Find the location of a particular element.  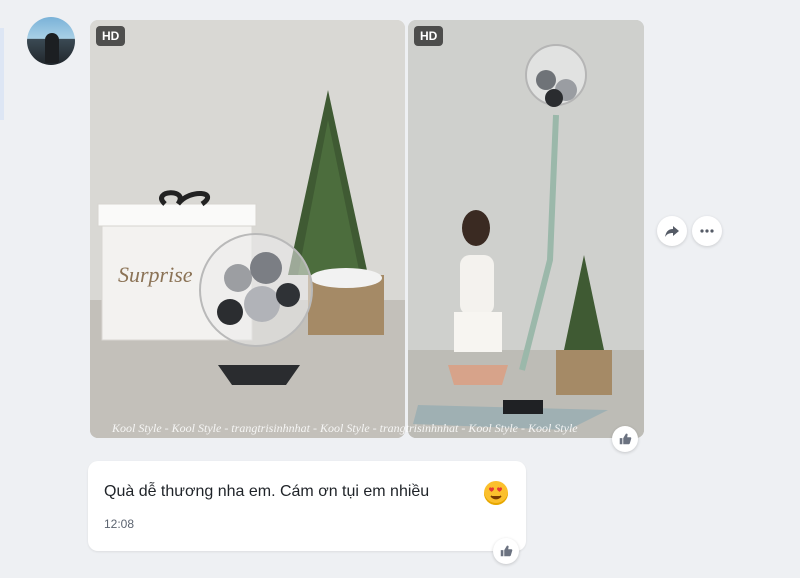

share-icon is located at coordinates (672, 231).